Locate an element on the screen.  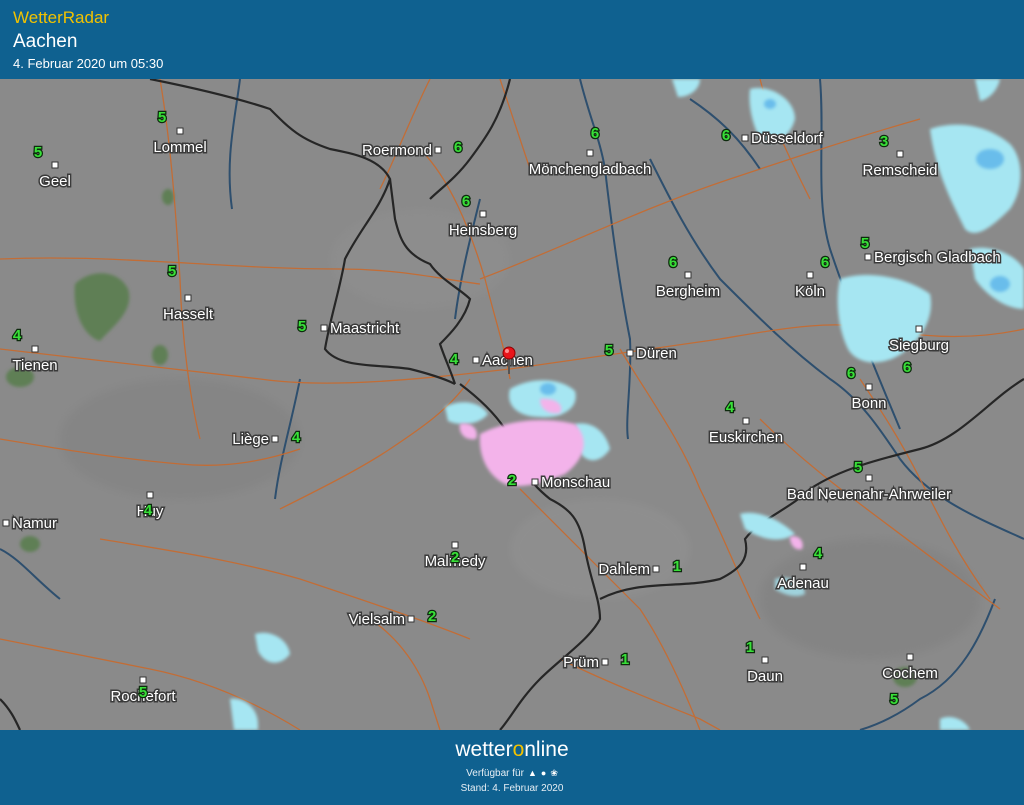
city-label-bonn: Bonn is located at coordinates (868, 403).